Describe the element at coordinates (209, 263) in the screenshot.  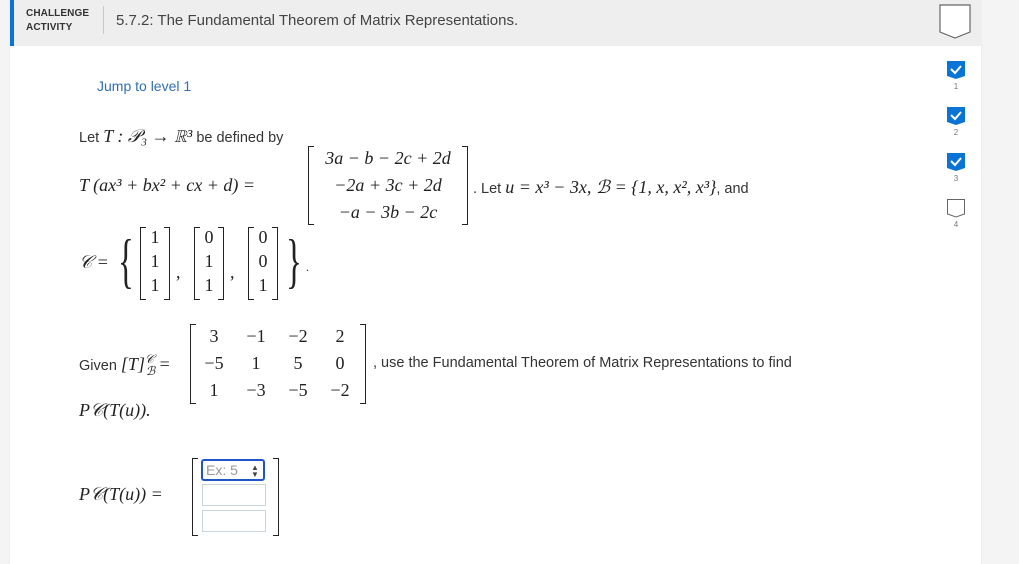
I see `basis-vector-2: 0 1 1` at that location.